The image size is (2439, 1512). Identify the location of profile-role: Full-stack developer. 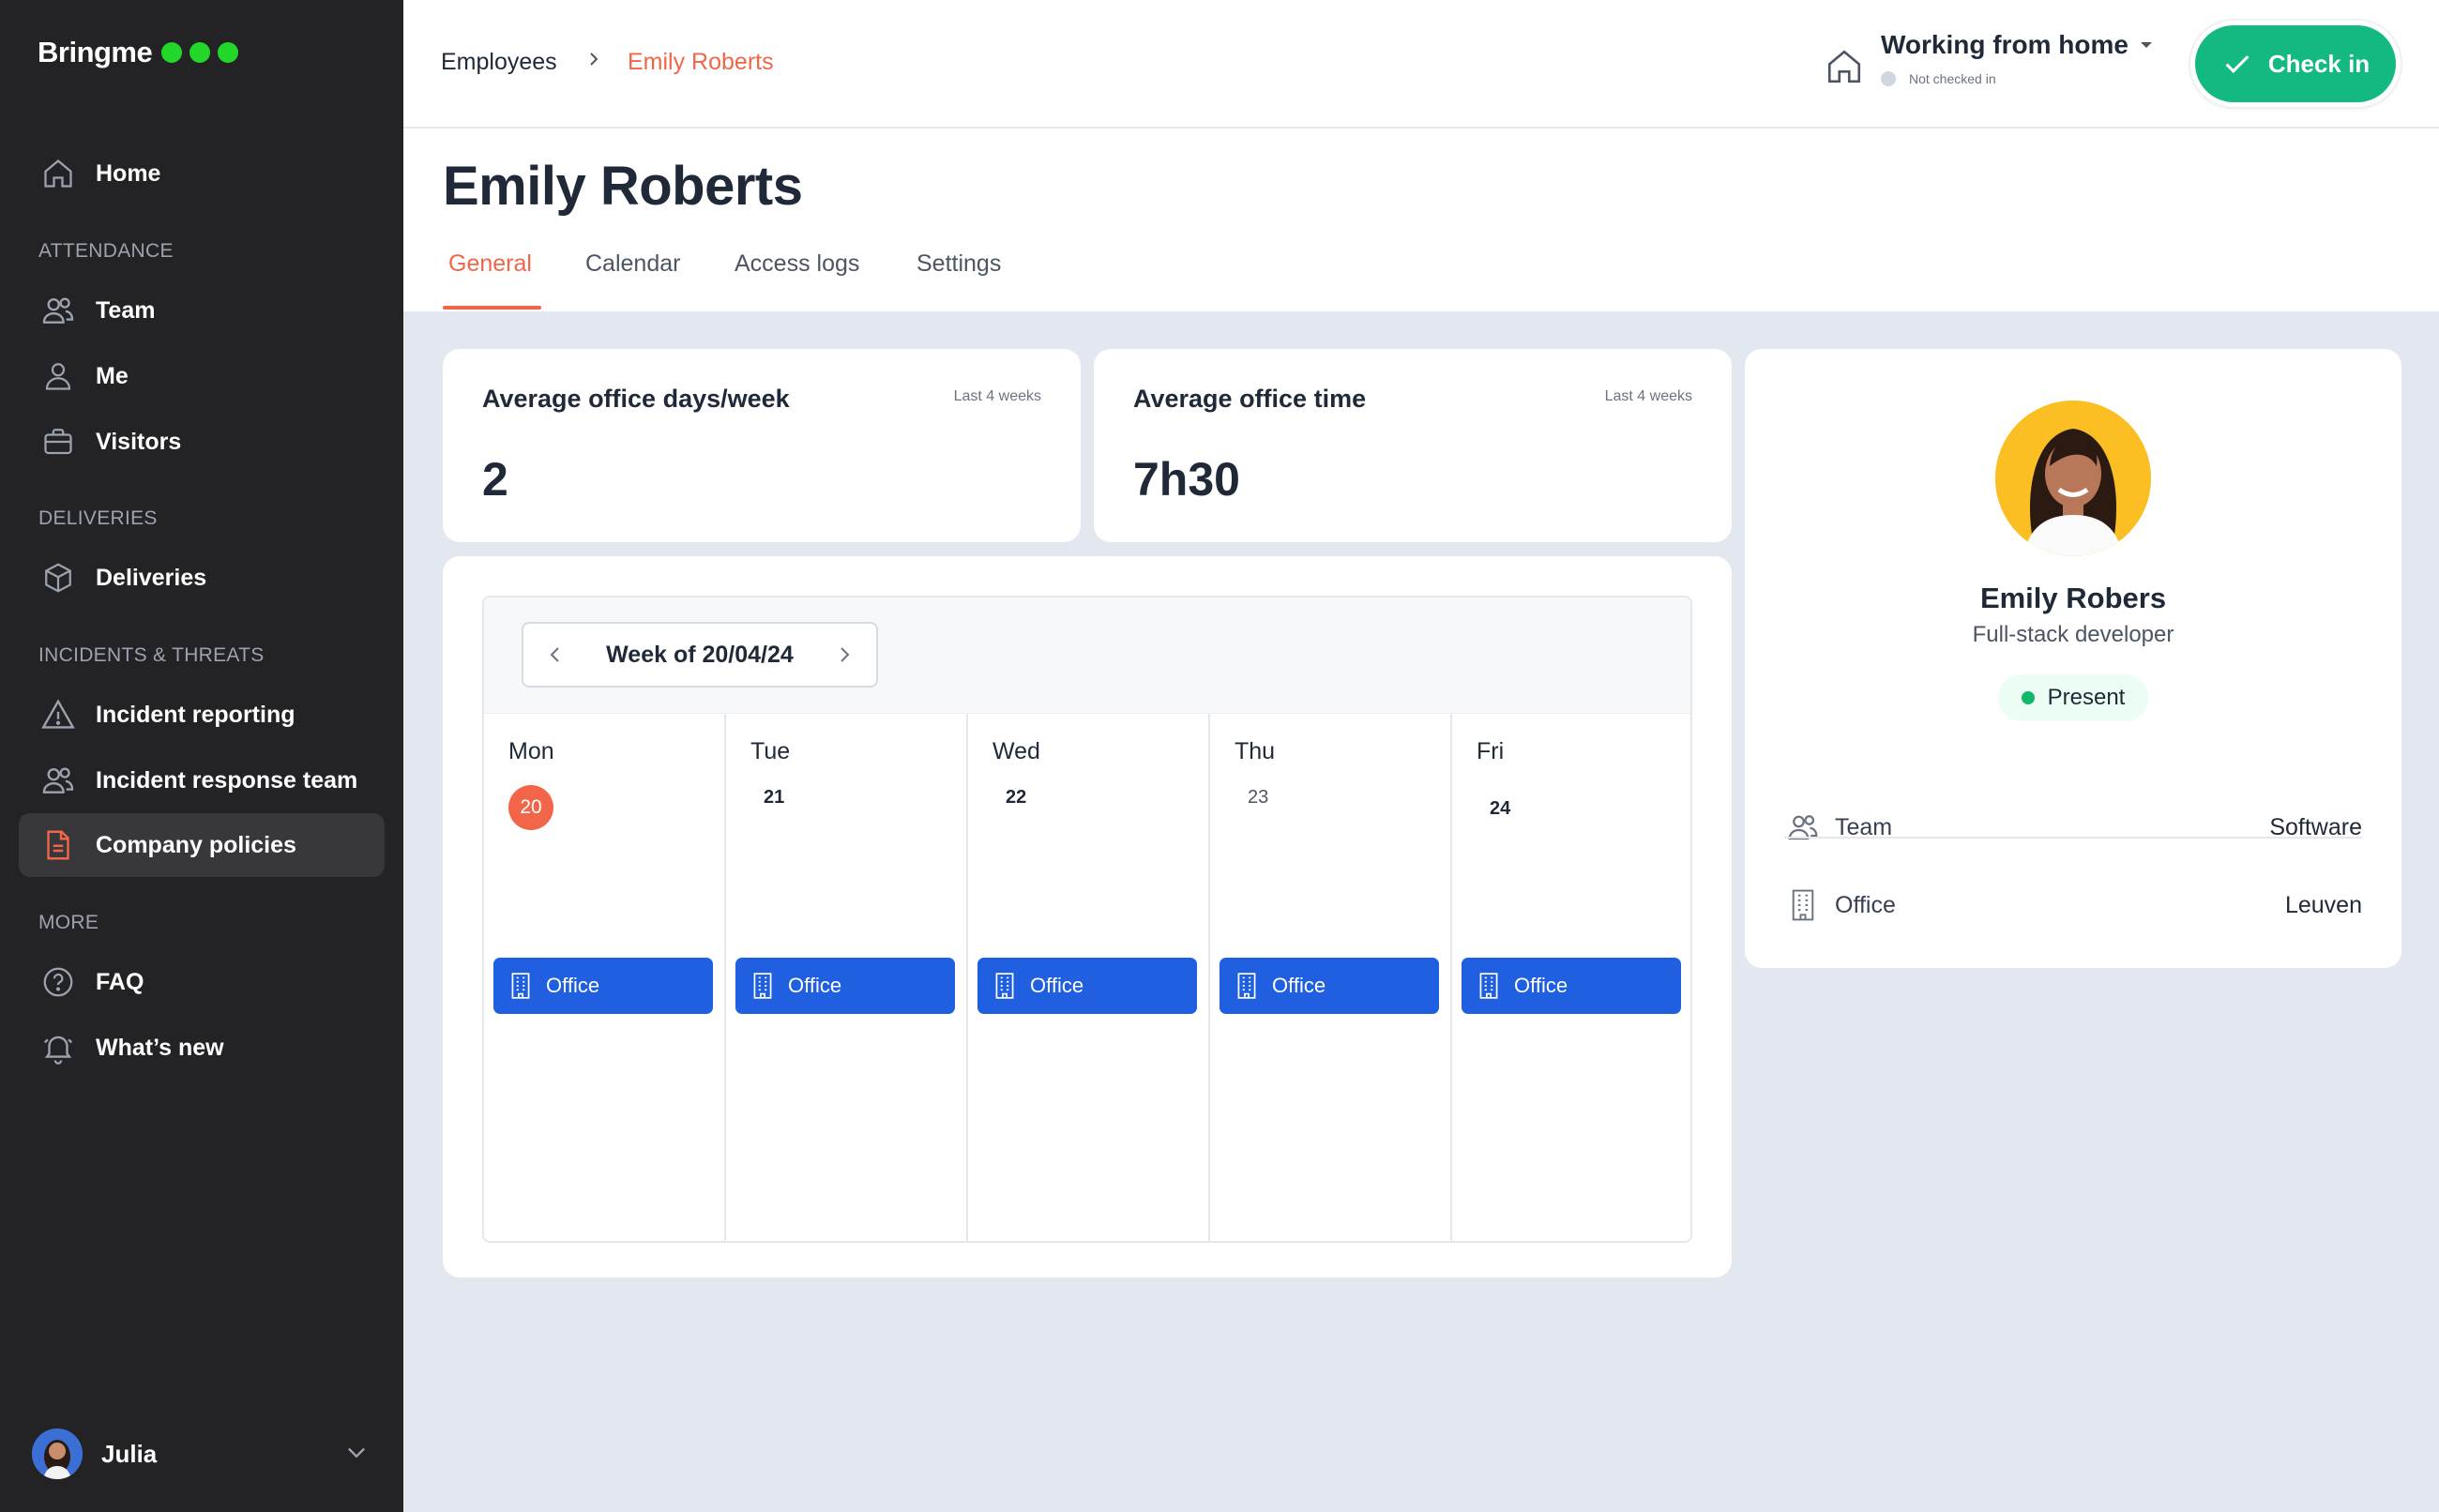
(2073, 634).